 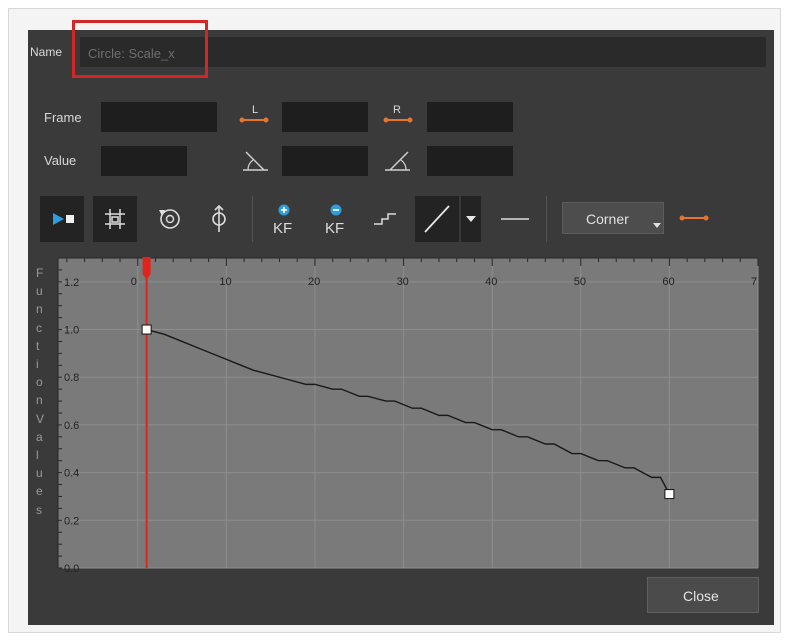 What do you see at coordinates (580, 282) in the screenshot?
I see `x-tick-label: 50` at bounding box center [580, 282].